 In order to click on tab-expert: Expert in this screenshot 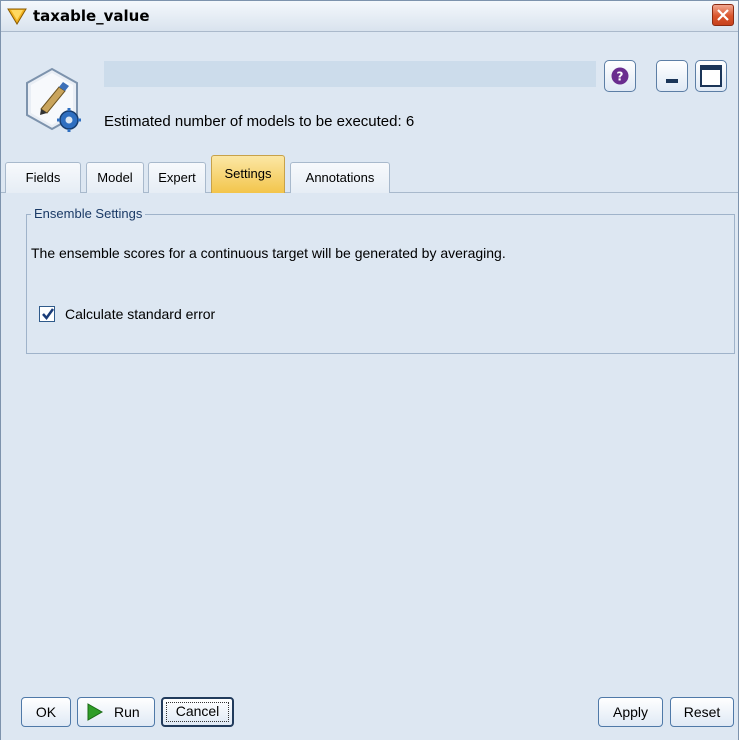, I will do `click(177, 177)`.